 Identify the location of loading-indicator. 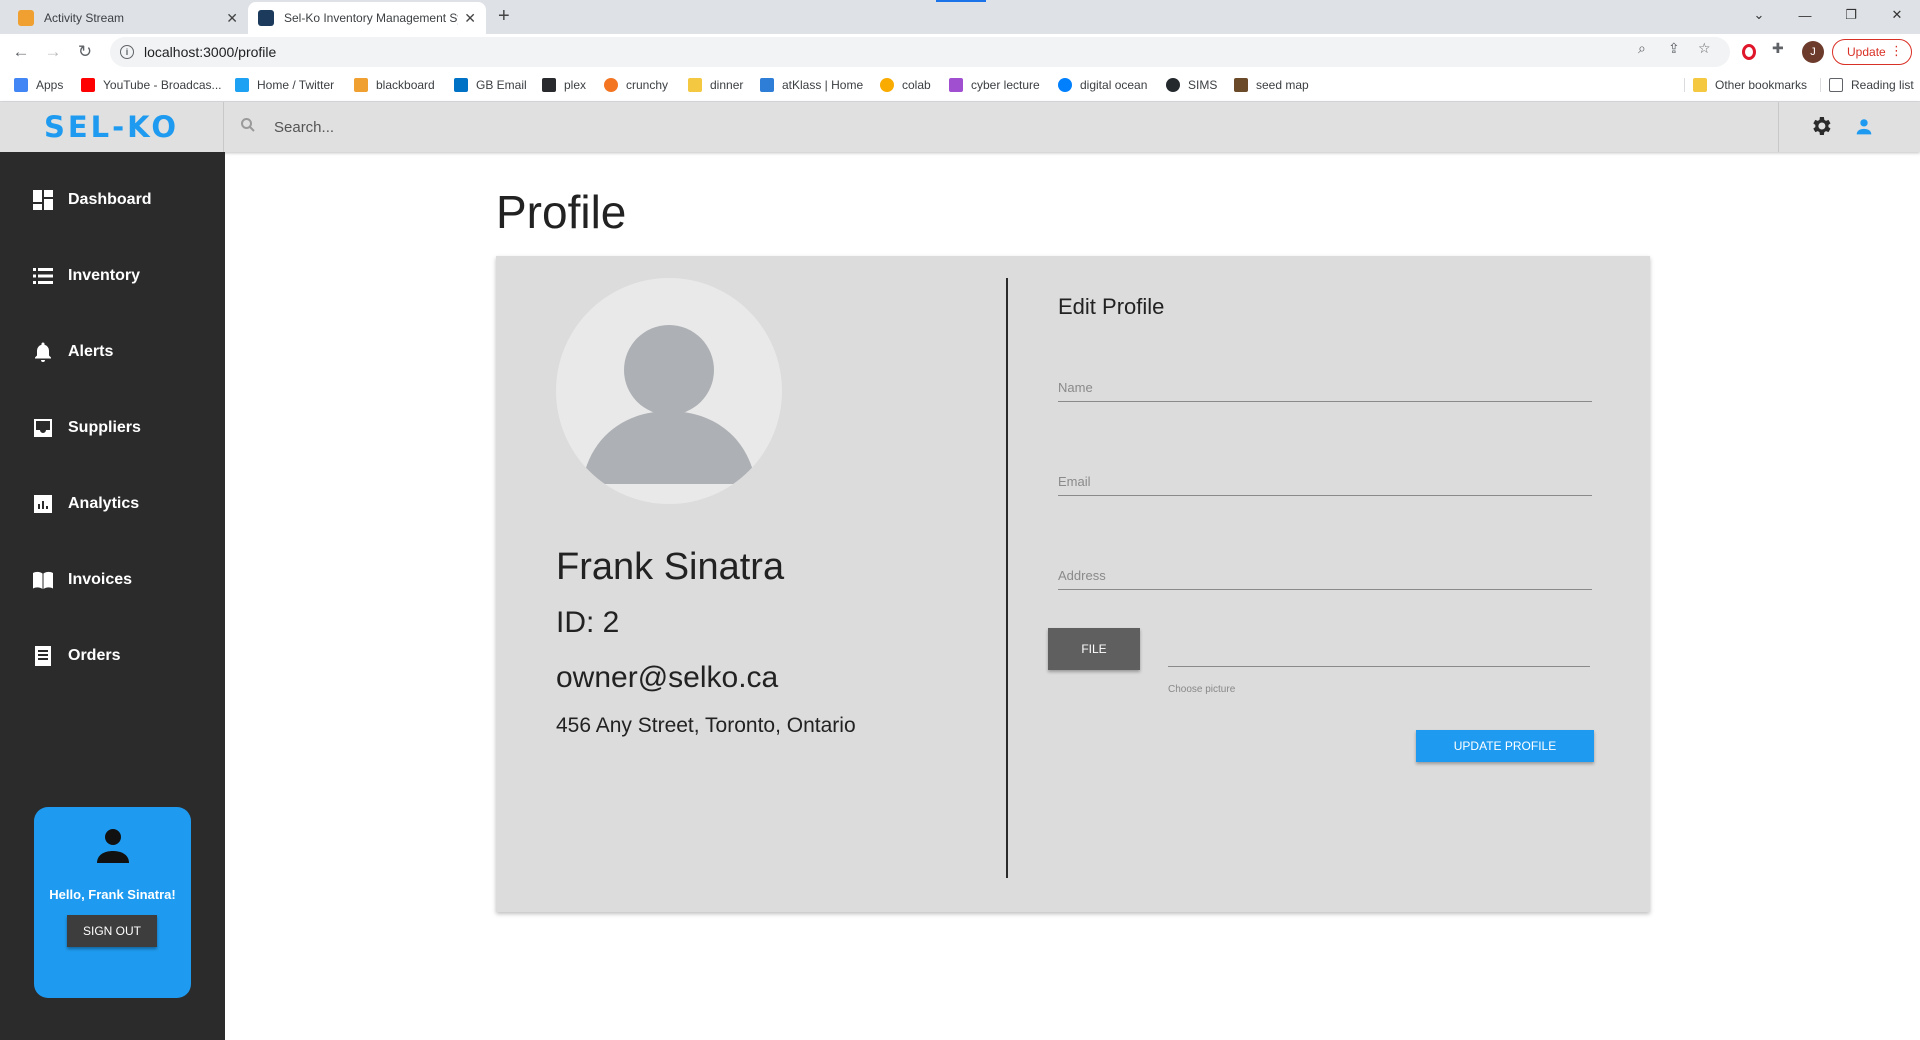
(961, 1).